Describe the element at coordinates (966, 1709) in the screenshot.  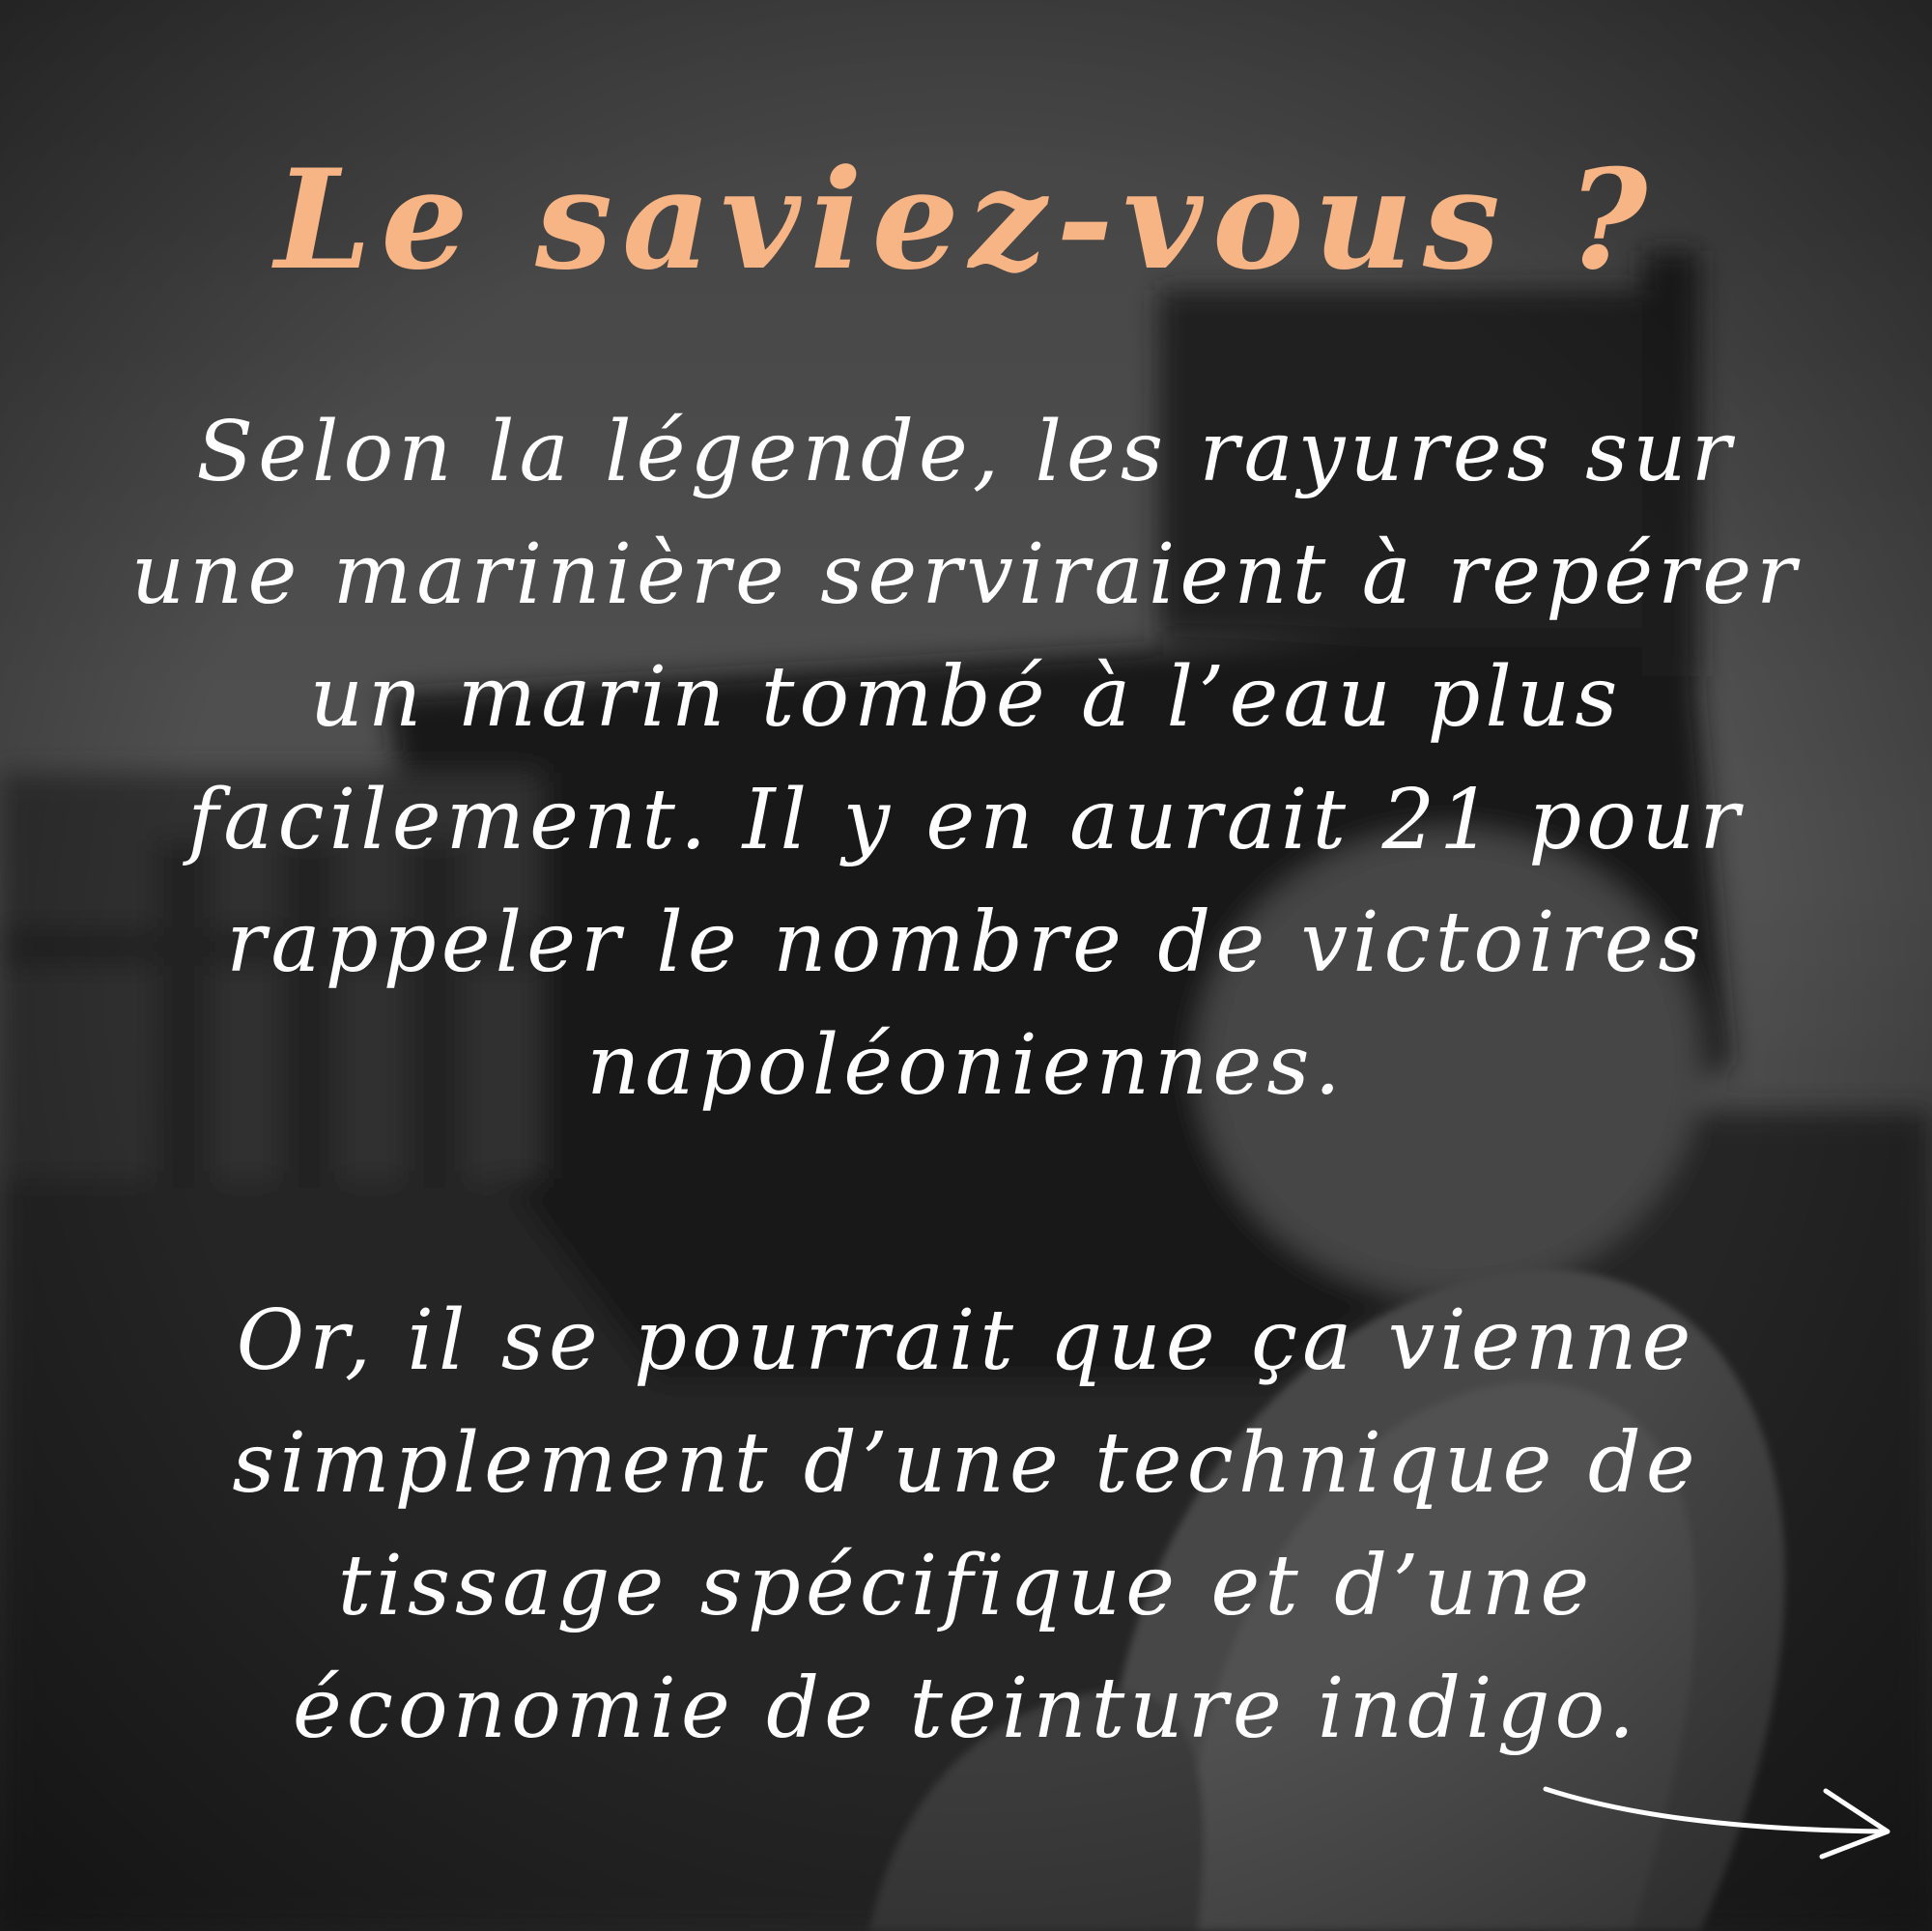
I see `text-line: économie de teinture indigo.` at that location.